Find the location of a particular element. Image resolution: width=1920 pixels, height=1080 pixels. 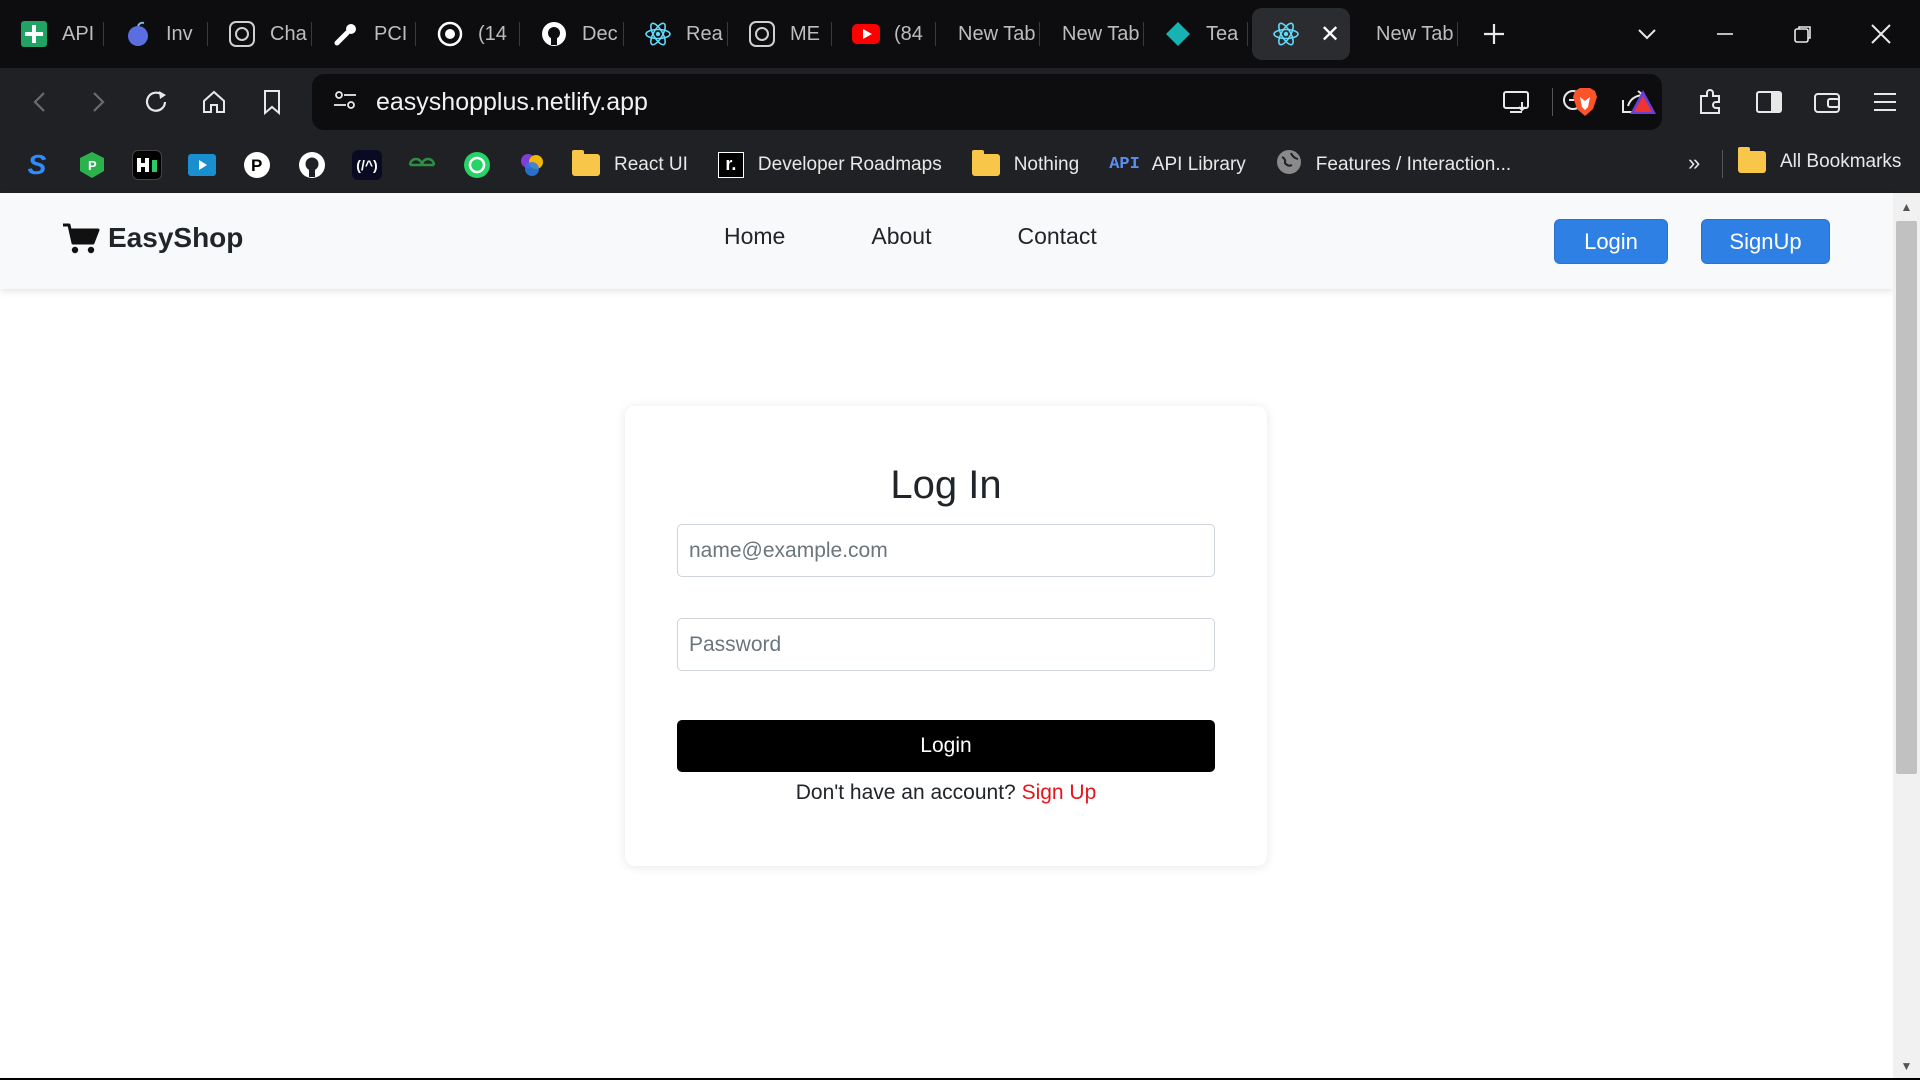

close-window-button is located at coordinates (1881, 34).